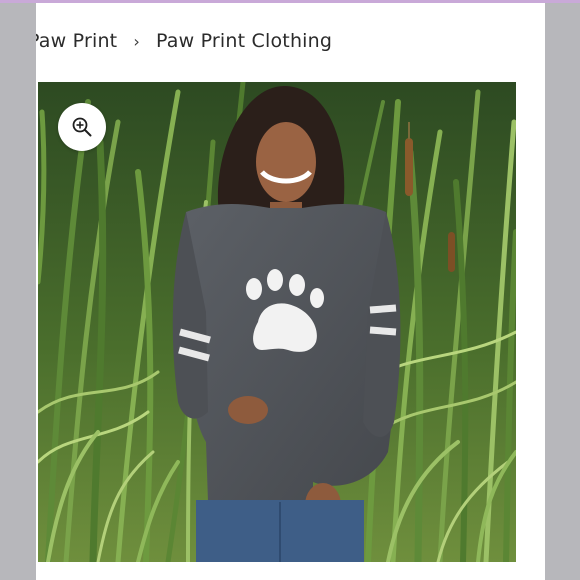  I want to click on breadcrumb: Paw Print › Paw Print Clothing, so click(184, 41).